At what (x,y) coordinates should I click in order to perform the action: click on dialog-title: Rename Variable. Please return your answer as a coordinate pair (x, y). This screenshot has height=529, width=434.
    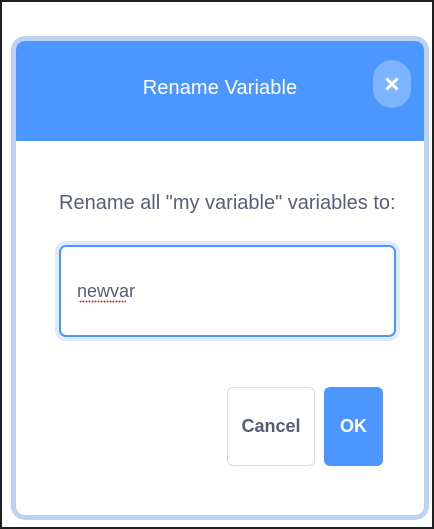
    Looking at the image, I should click on (220, 87).